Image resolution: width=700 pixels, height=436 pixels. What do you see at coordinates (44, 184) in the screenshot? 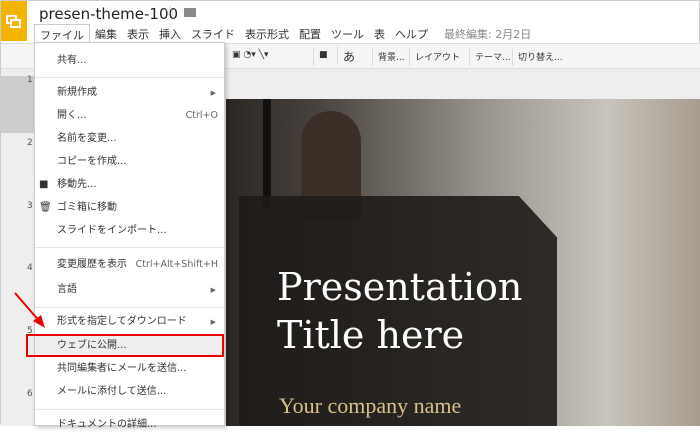
I see `folder-icon: ■` at bounding box center [44, 184].